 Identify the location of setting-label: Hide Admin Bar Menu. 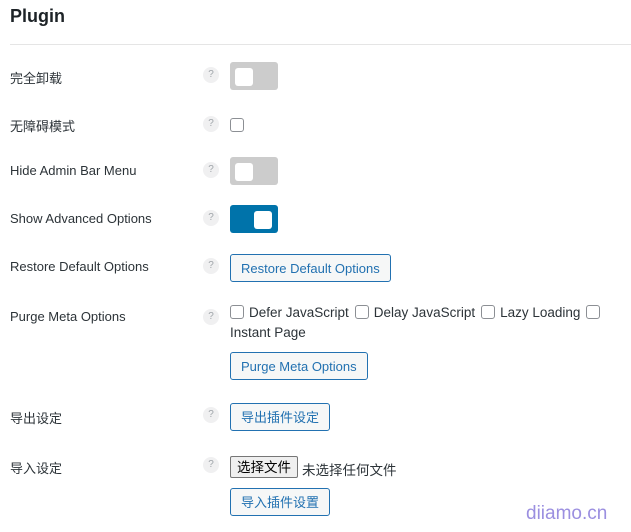
(73, 170).